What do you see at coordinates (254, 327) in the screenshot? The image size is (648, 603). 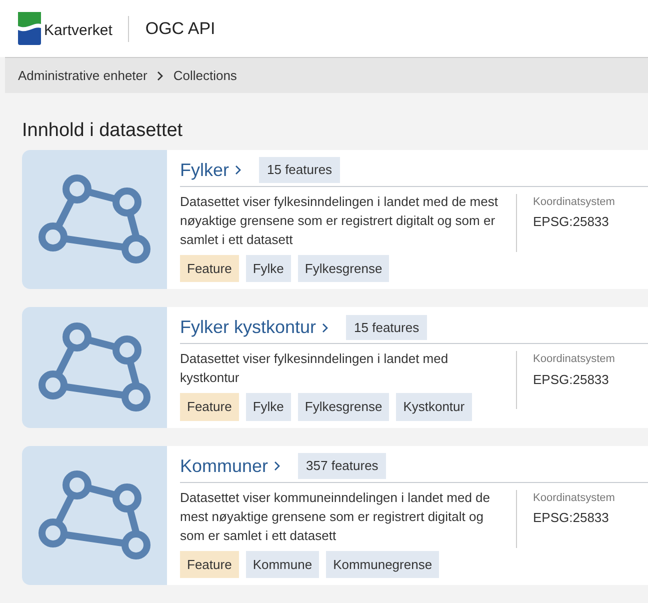 I see `collection-link: Fylker kystkontur` at bounding box center [254, 327].